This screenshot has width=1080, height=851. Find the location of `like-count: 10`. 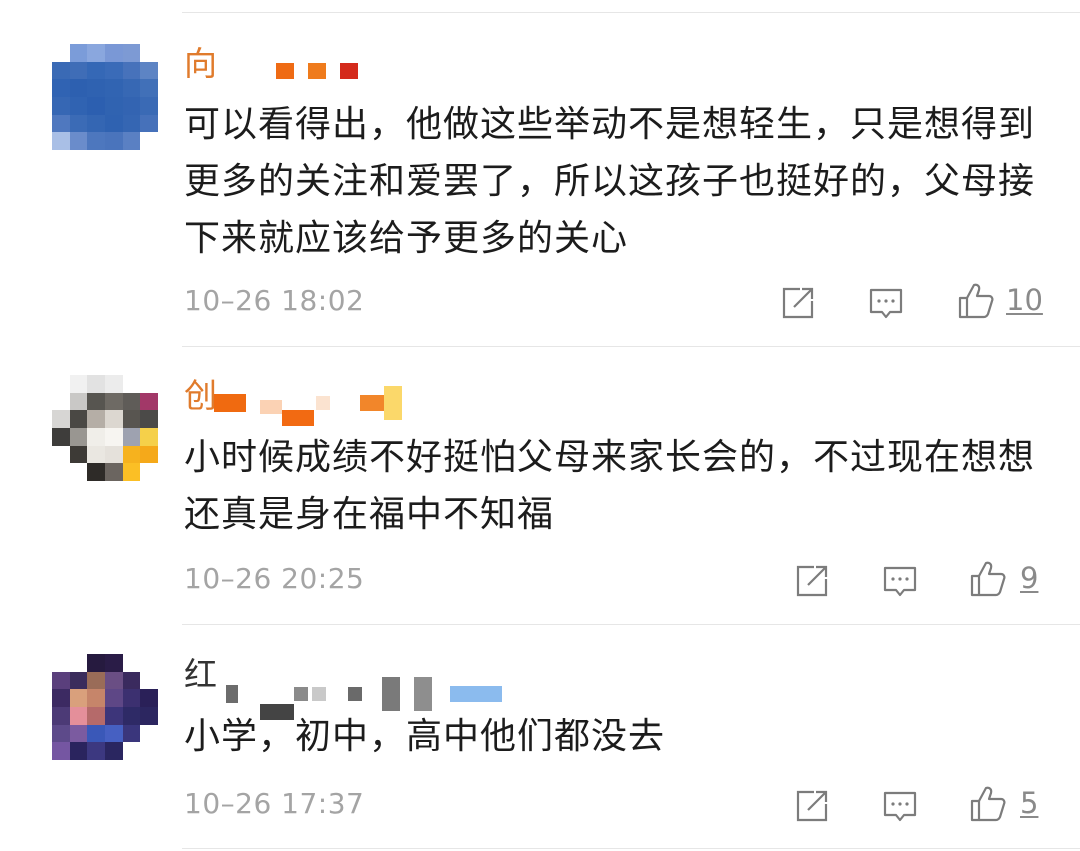

like-count: 10 is located at coordinates (1024, 300).